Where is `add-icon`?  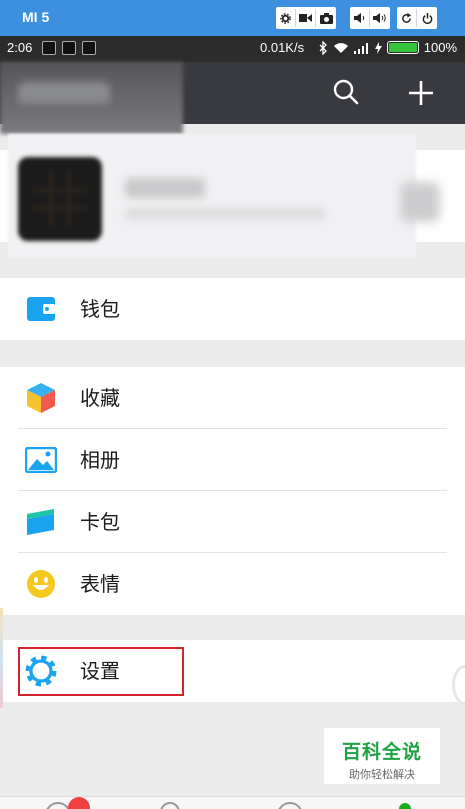 add-icon is located at coordinates (421, 93).